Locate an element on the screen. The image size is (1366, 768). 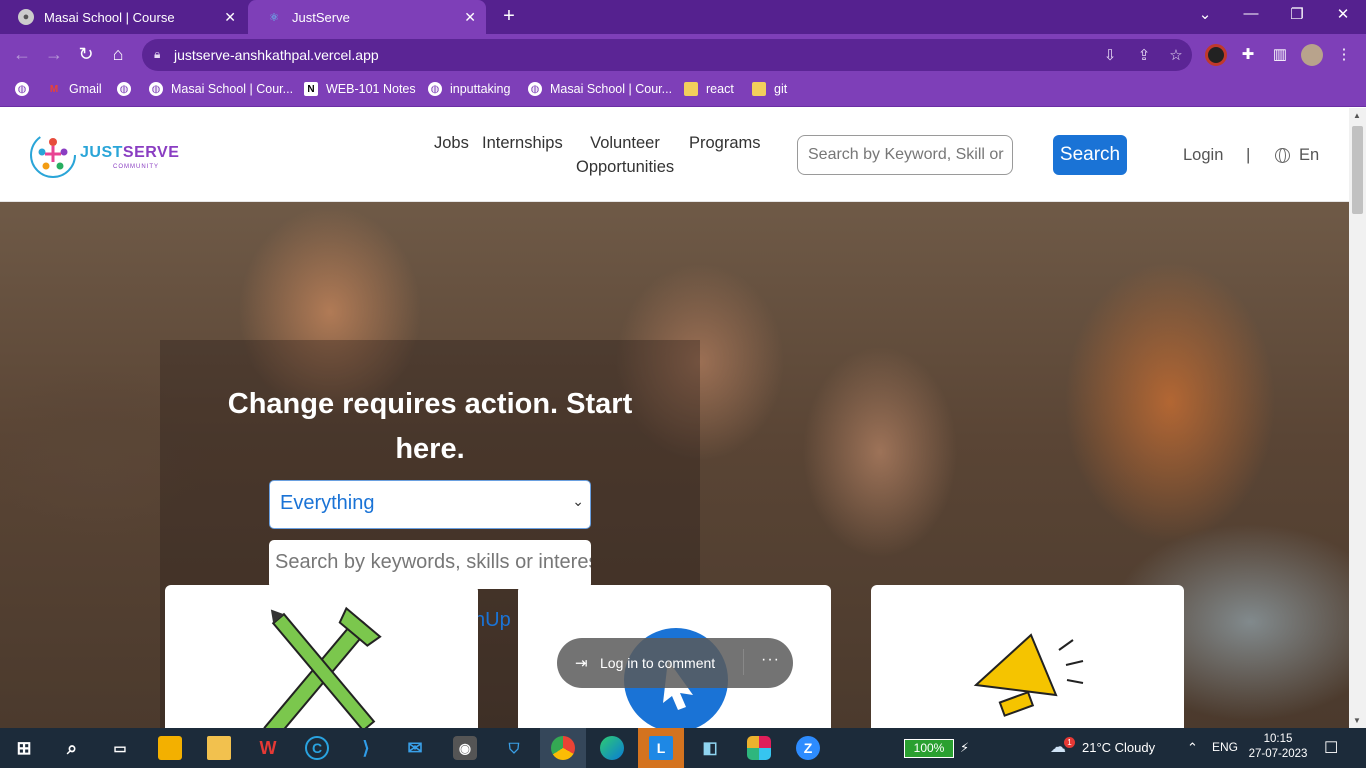
tab-masai-school: ● Masai School | Course ✕ is located at coordinates (123, 17).